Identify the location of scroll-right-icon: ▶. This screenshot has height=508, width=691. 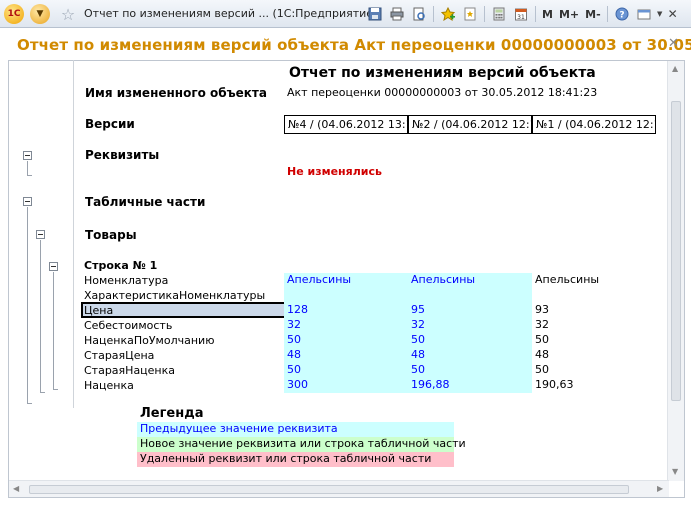
(660, 488).